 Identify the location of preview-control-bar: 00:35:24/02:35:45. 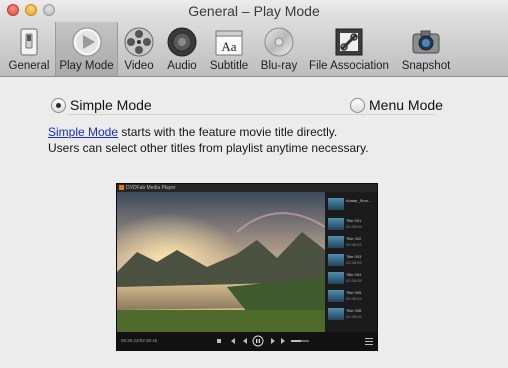
(247, 341).